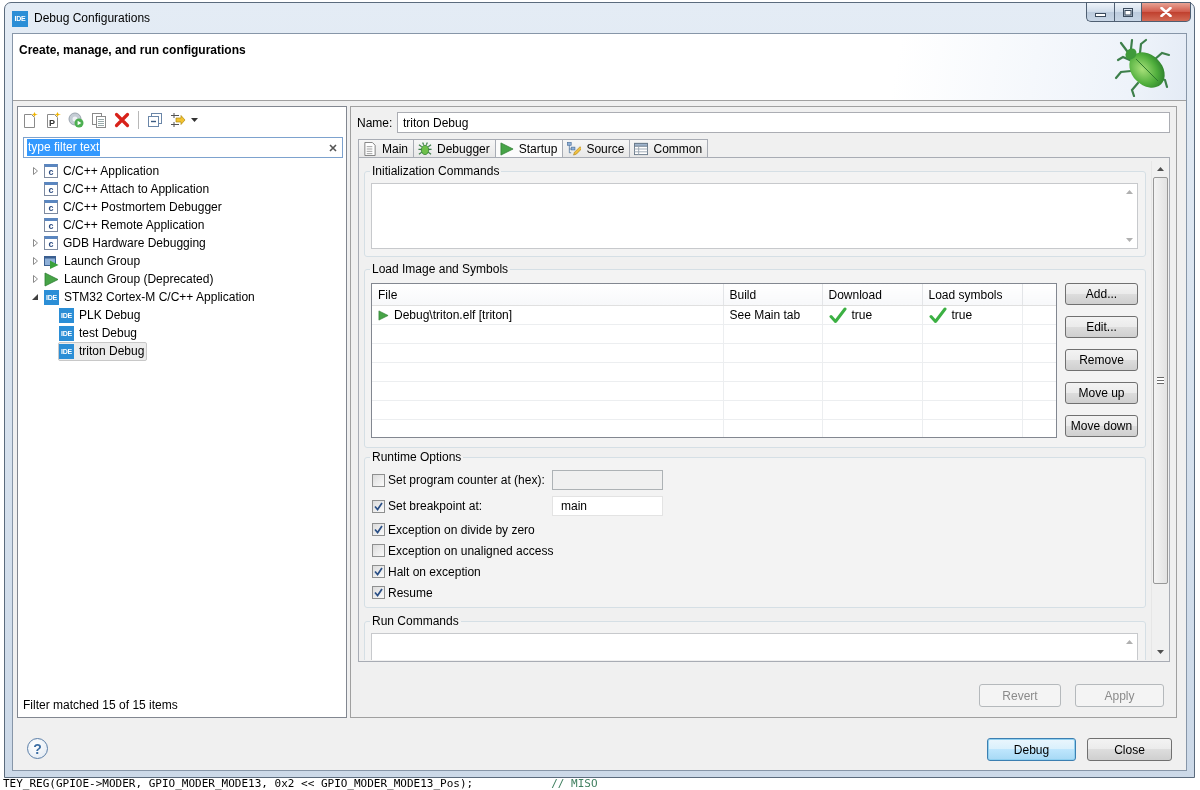 The height and width of the screenshot is (790, 1200). Describe the element at coordinates (194, 120) in the screenshot. I see `dropdown-caret-icon` at that location.